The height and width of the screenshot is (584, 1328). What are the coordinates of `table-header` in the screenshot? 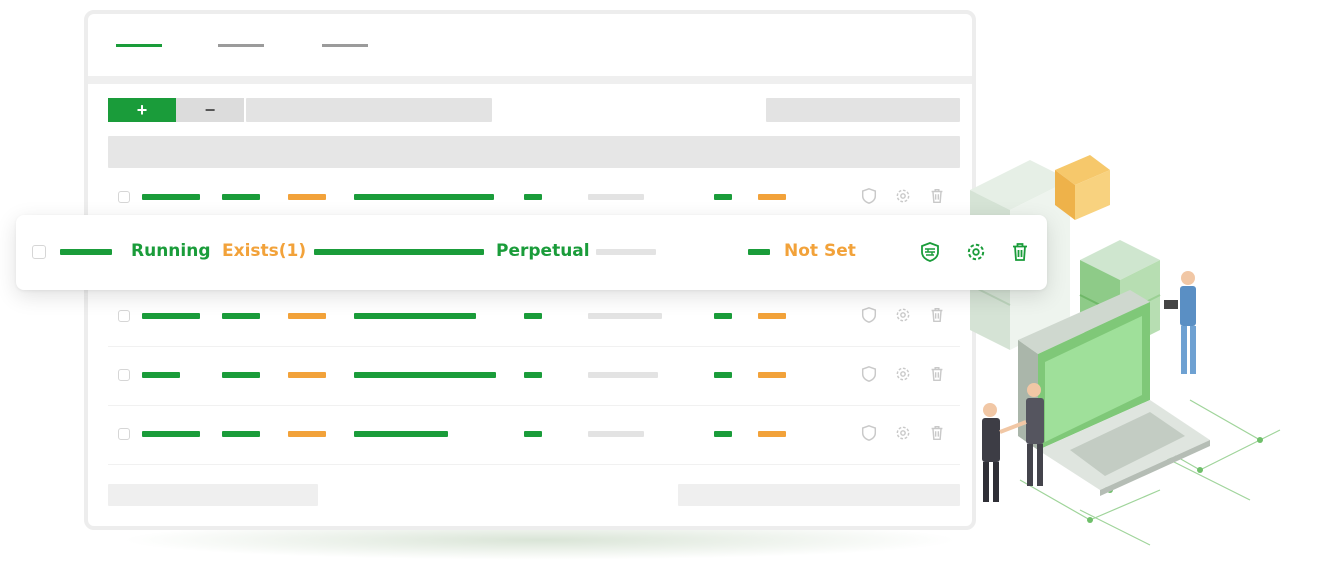 It's located at (534, 152).